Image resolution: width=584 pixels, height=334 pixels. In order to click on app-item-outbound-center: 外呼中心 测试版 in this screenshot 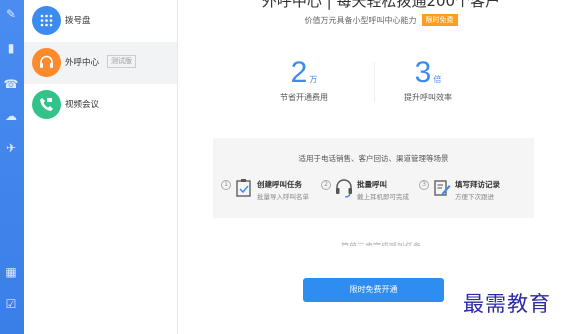, I will do `click(100, 63)`.